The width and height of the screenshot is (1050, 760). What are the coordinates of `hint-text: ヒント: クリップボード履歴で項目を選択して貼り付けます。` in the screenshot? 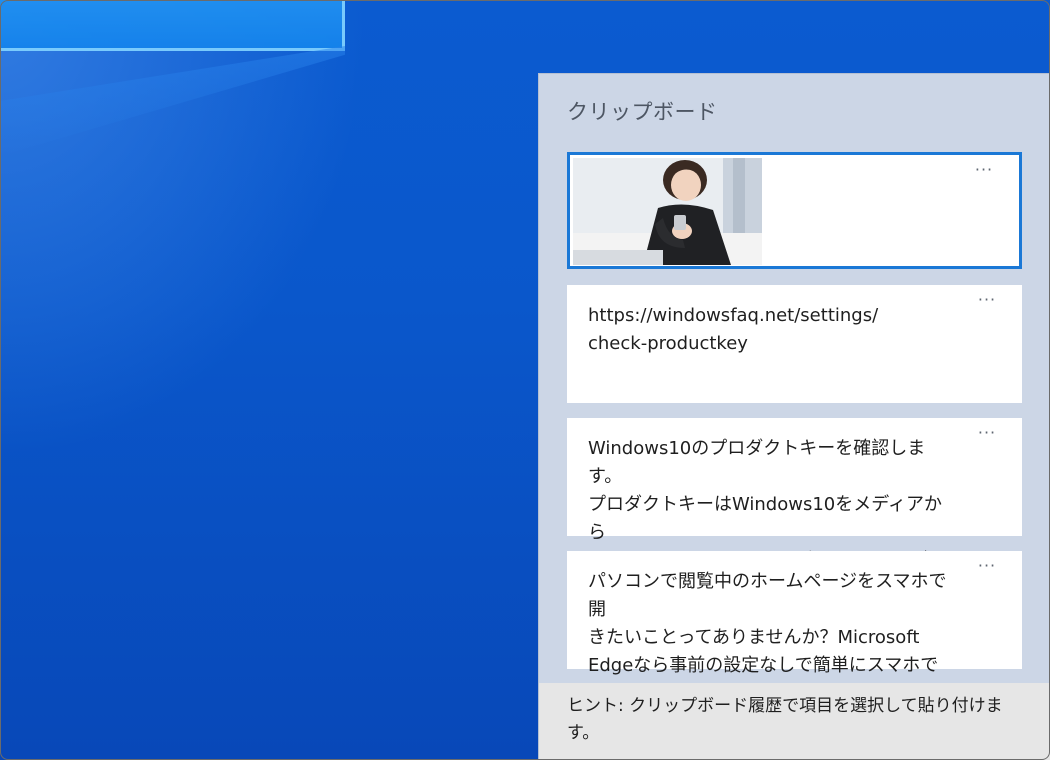 It's located at (785, 719).